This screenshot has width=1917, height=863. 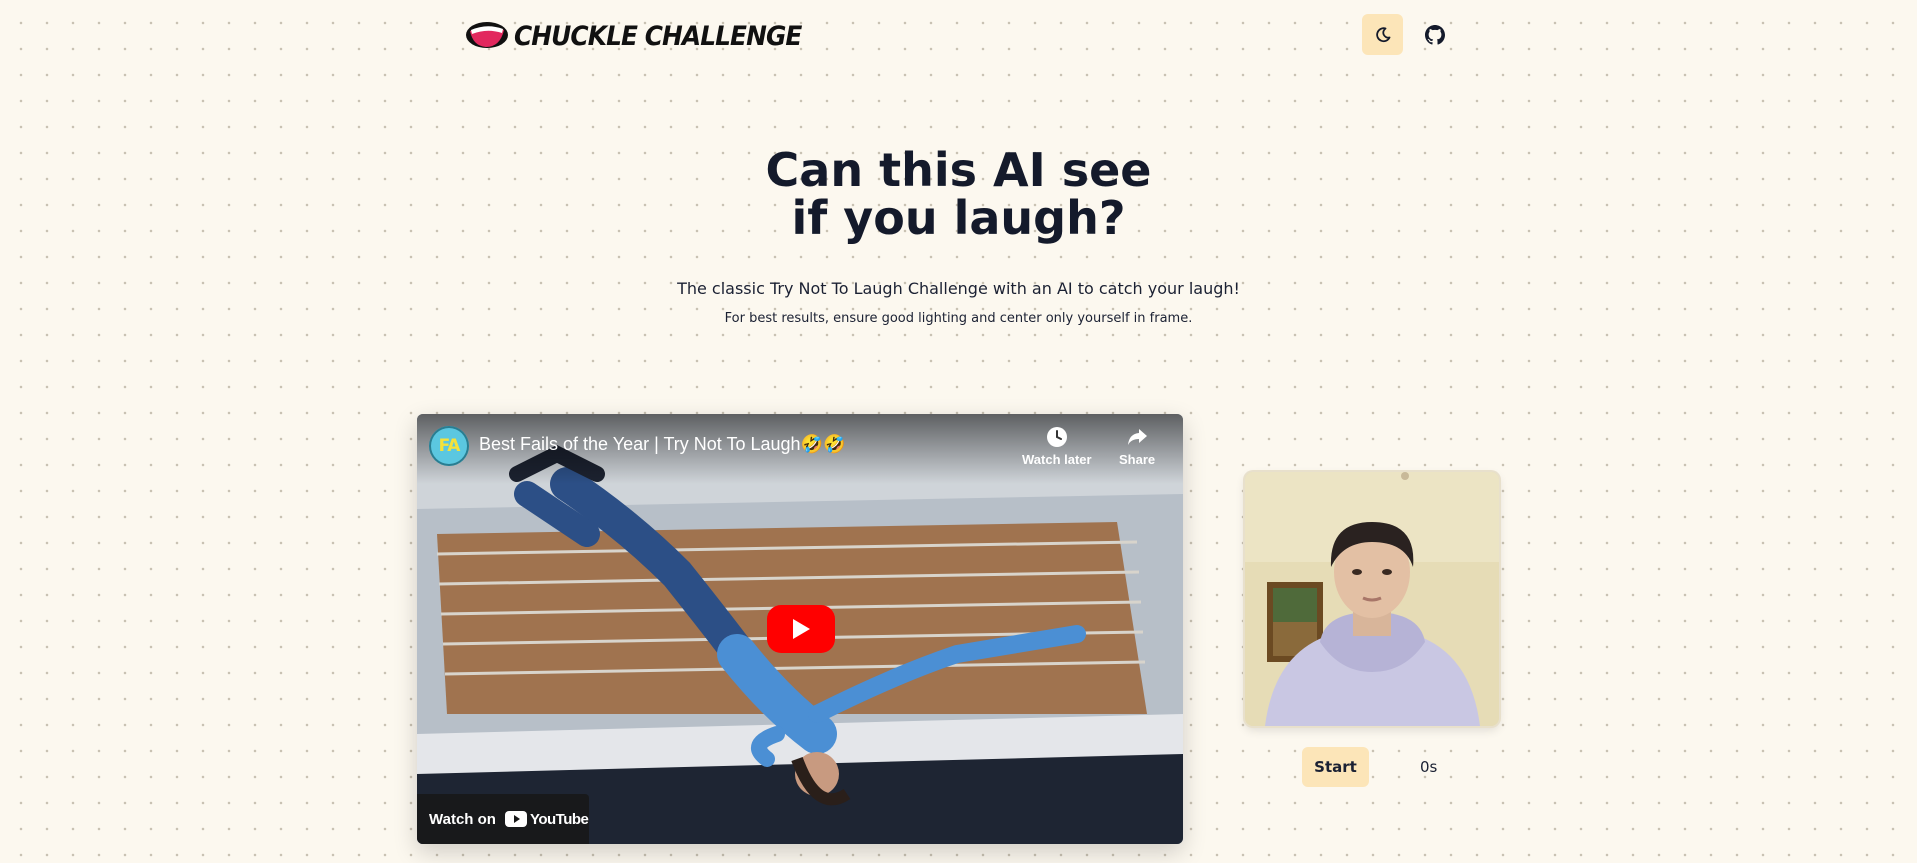 I want to click on page-title-line-2: if you laugh?, so click(x=958, y=218).